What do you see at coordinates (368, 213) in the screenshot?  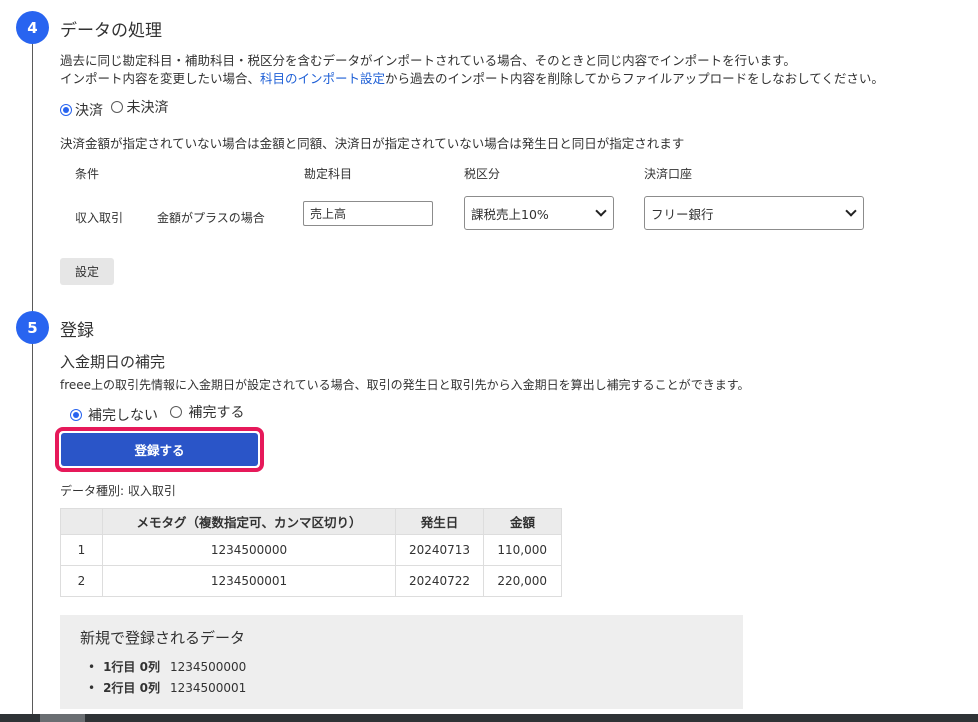 I see `account-input: 売上高` at bounding box center [368, 213].